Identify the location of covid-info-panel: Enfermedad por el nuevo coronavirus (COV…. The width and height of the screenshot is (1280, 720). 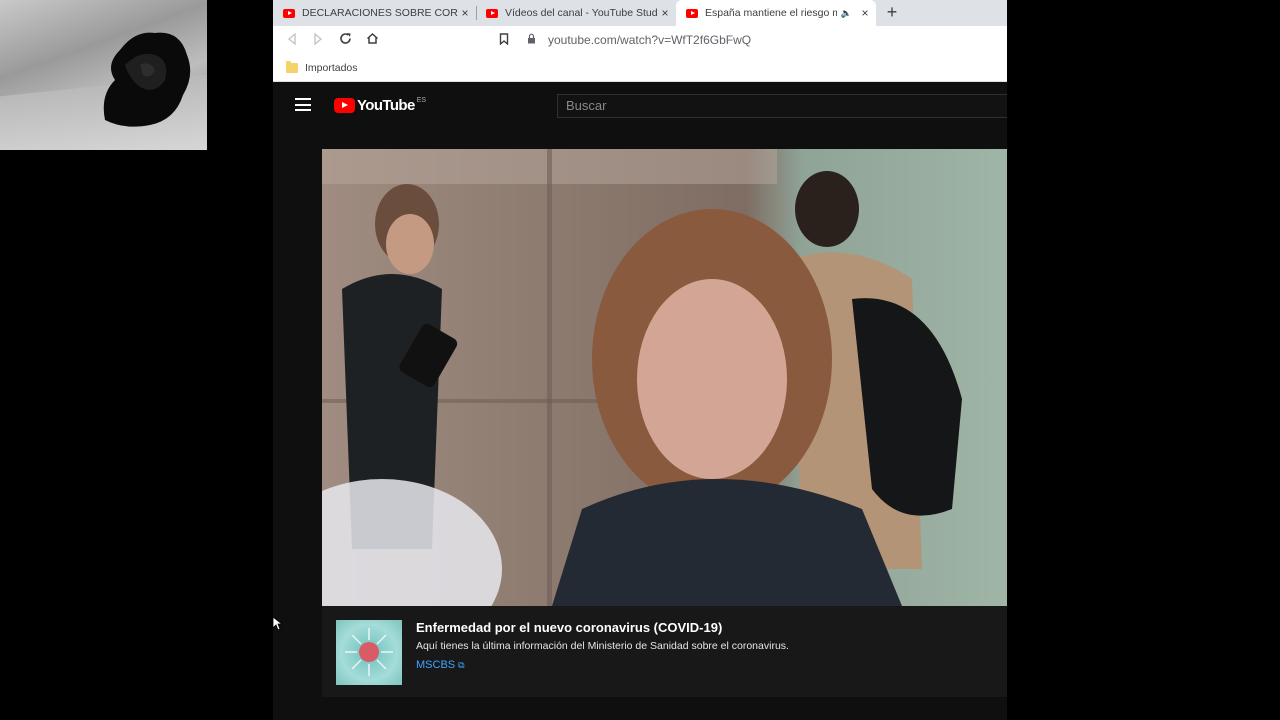
(664, 651).